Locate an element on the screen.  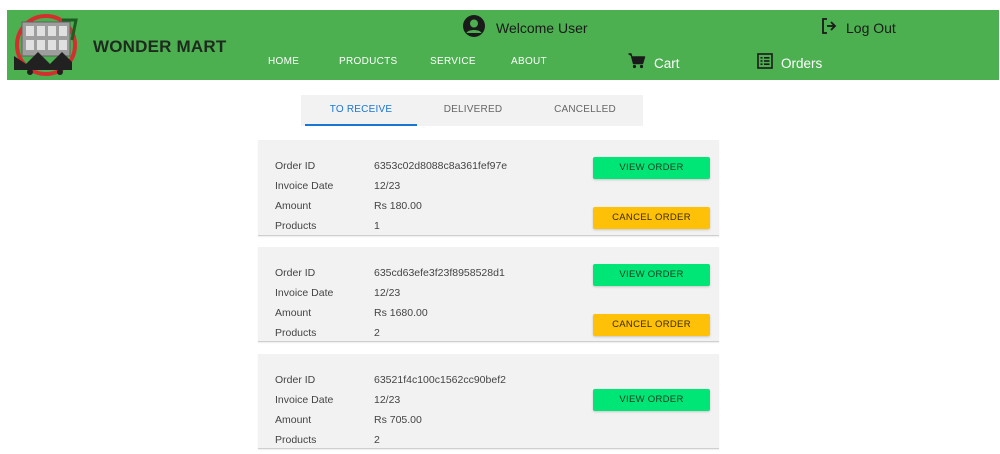
welcome-text: Welcome User is located at coordinates (542, 28).